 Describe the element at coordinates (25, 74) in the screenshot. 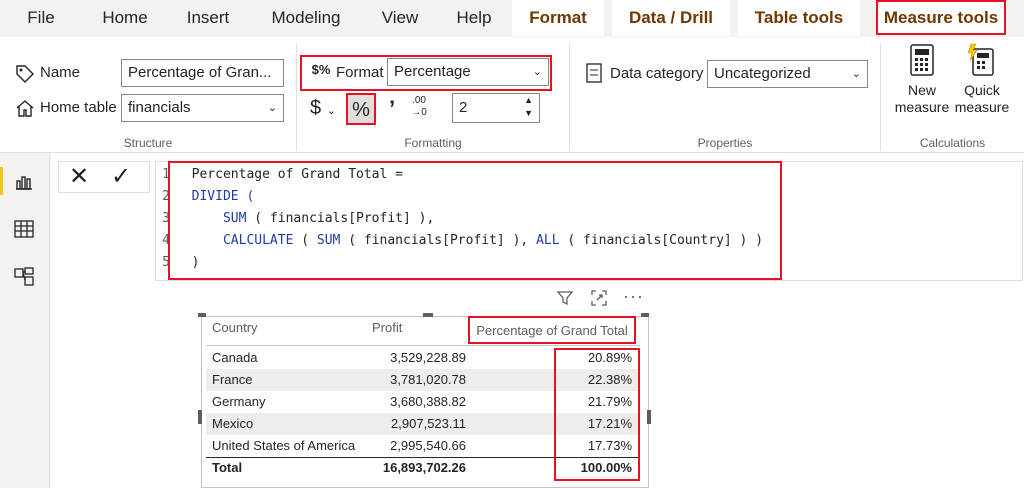

I see `tag-icon` at that location.